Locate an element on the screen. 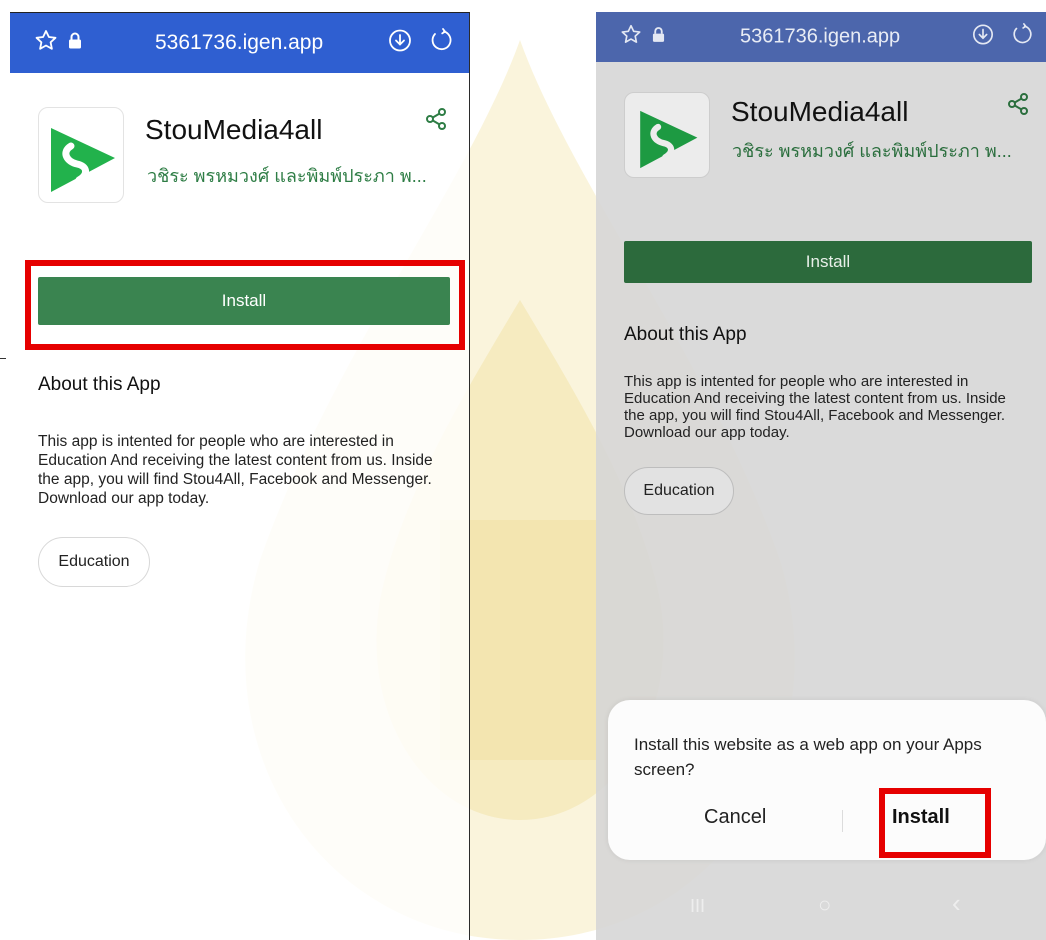 Image resolution: width=1046 pixels, height=940 pixels. recent-apps-button: III is located at coordinates (697, 906).